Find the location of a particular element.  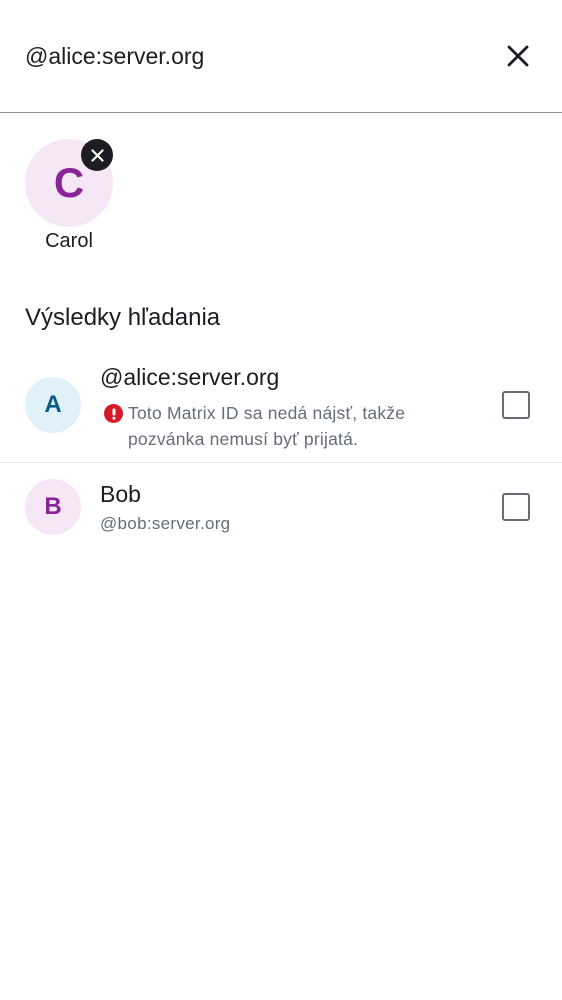

remove-chip-button is located at coordinates (97, 155).